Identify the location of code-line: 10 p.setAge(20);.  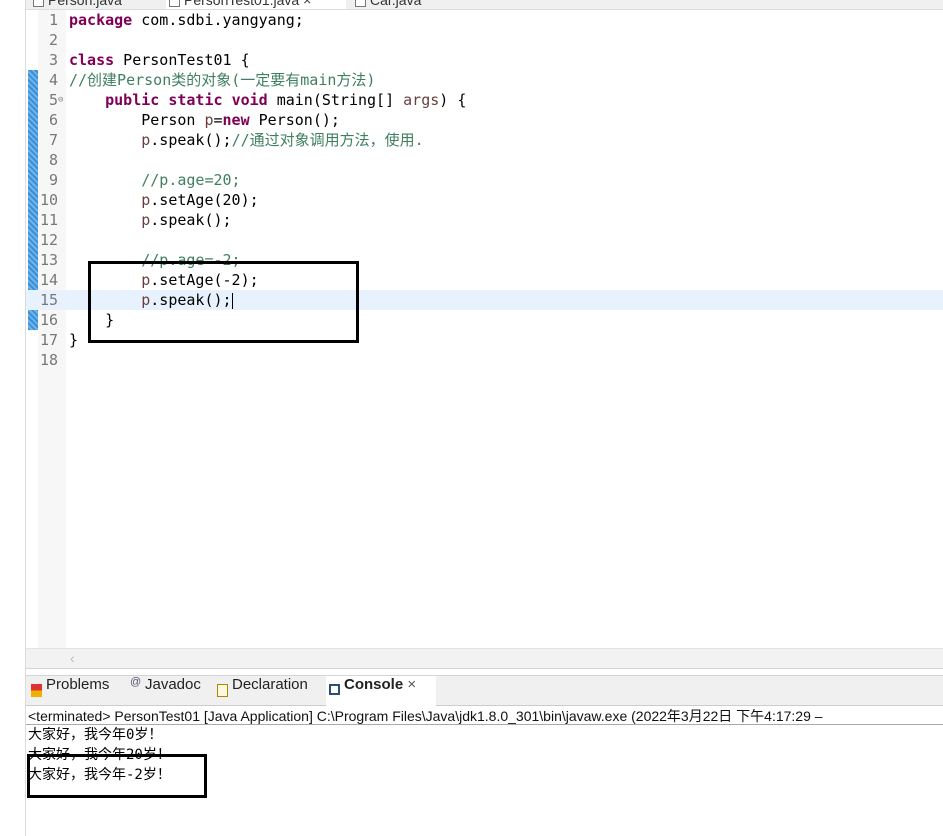
(484, 200).